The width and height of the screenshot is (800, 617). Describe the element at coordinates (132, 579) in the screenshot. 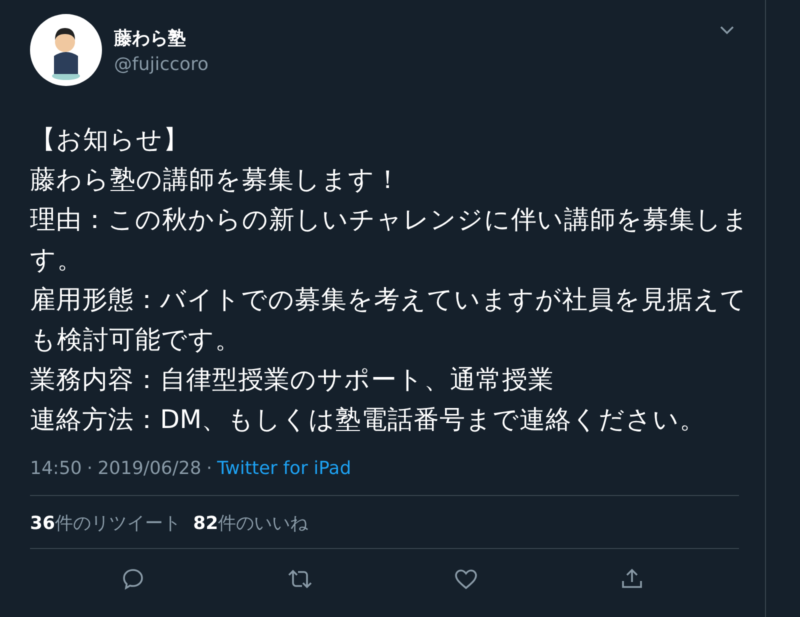

I see `reply-icon` at that location.